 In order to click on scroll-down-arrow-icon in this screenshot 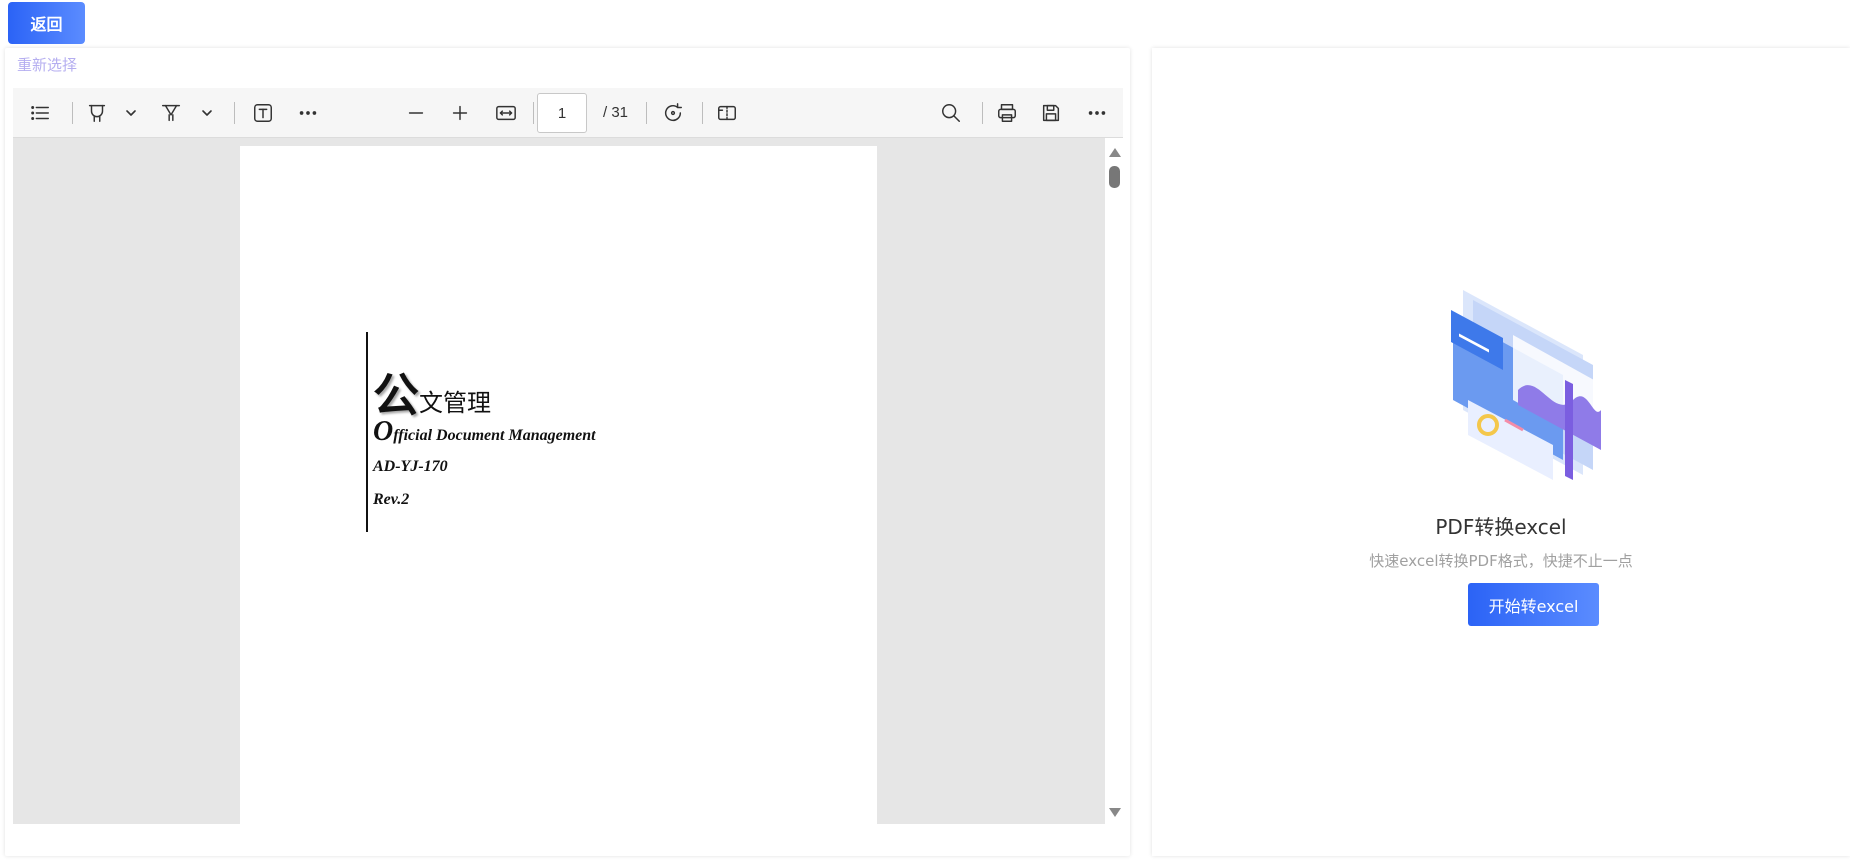, I will do `click(1115, 812)`.